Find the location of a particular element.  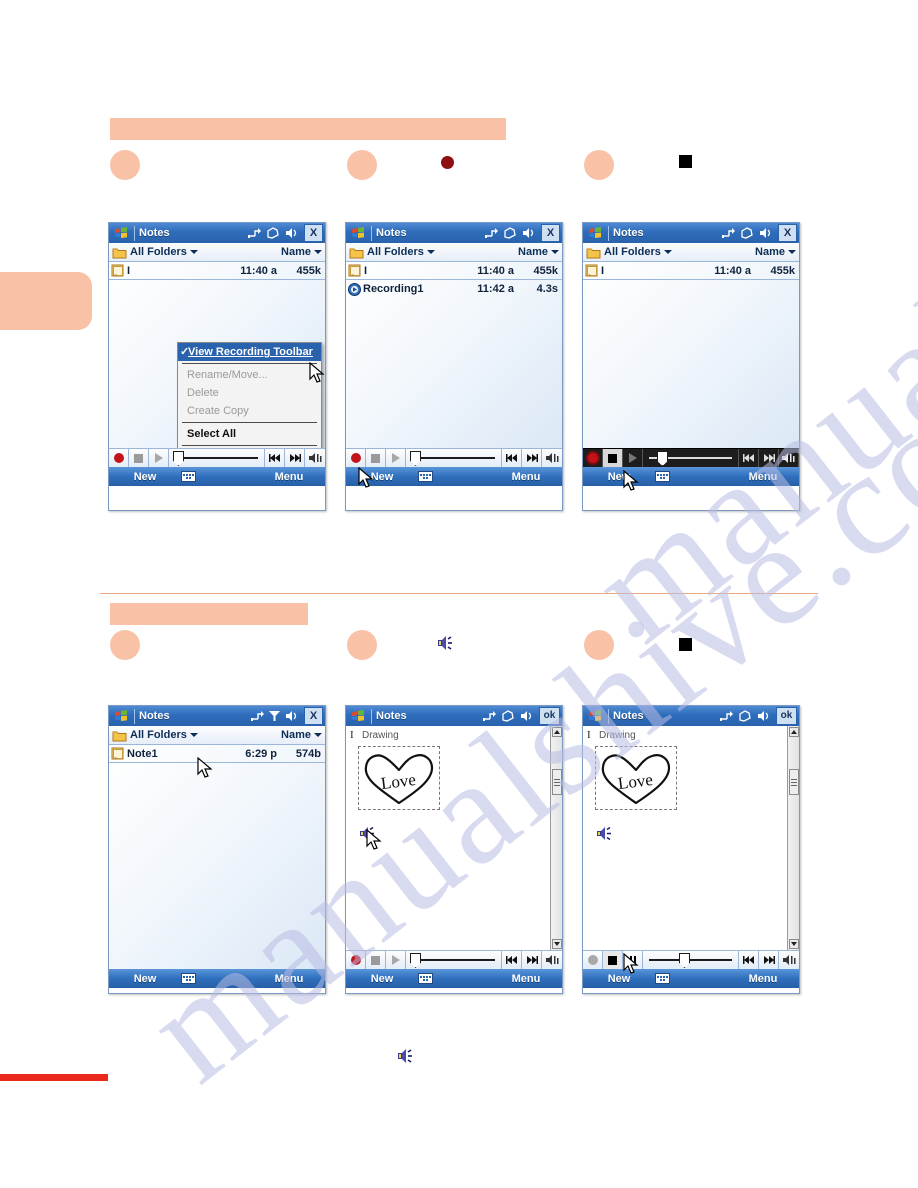

volume-button is located at coordinates (789, 960).